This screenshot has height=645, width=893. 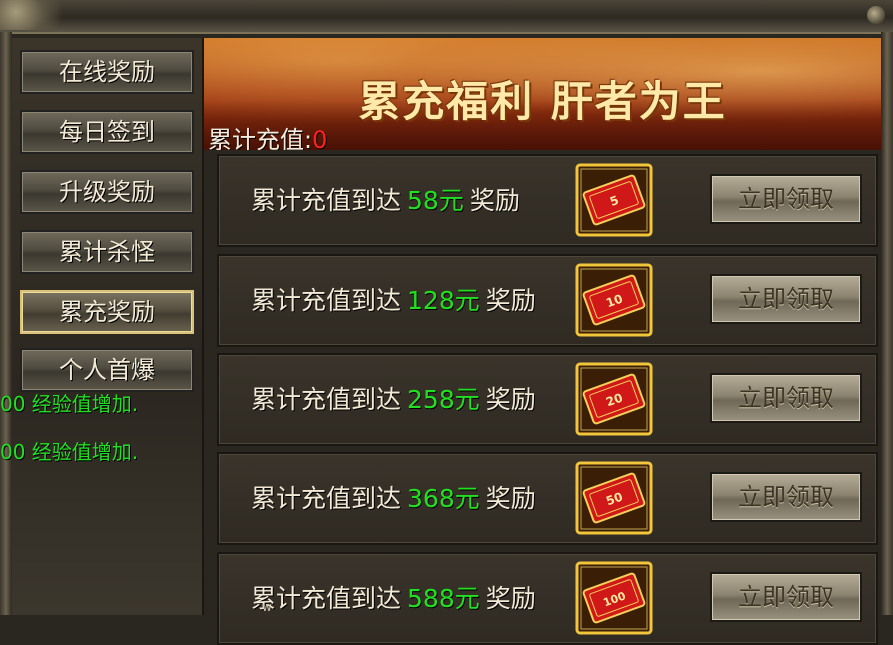 What do you see at coordinates (547, 399) in the screenshot?
I see `reward-row: 累计充值到达 258元 奖励 20 立即领取` at bounding box center [547, 399].